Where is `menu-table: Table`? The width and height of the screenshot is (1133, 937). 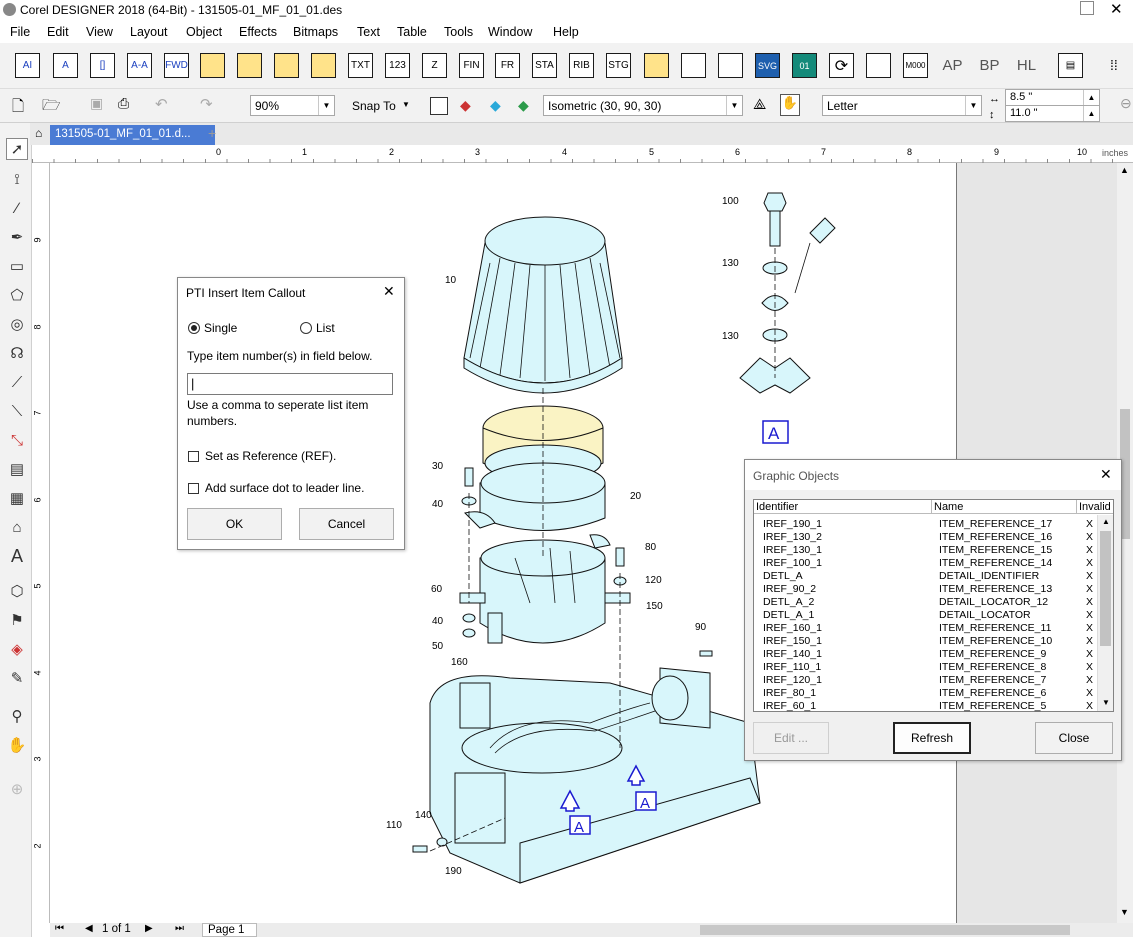
menu-table: Table is located at coordinates (412, 32).